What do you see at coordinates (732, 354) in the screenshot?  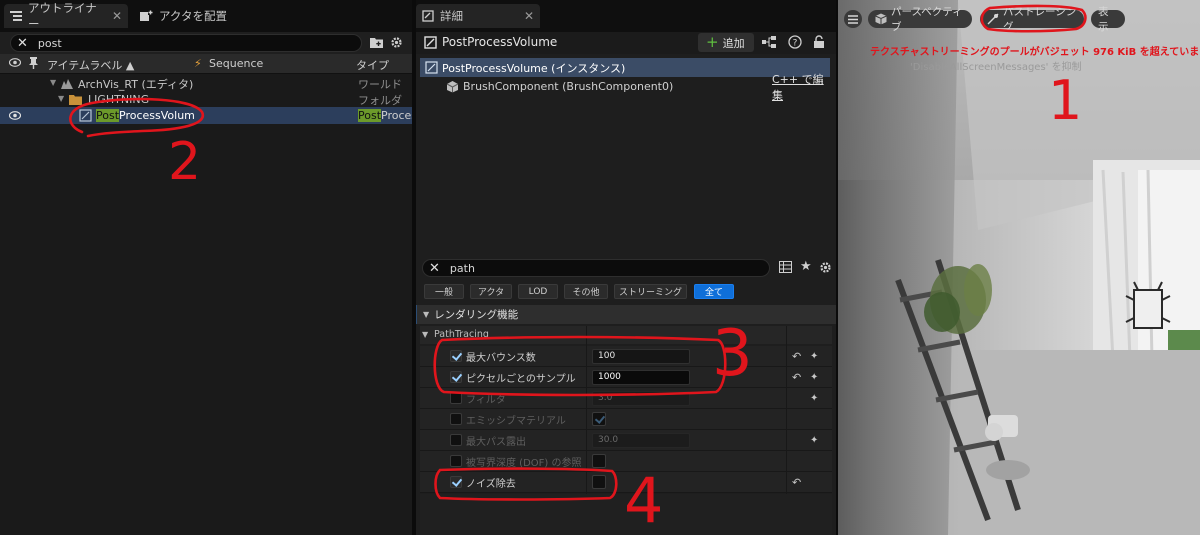 I see `annotation-number-3: 3` at bounding box center [732, 354].